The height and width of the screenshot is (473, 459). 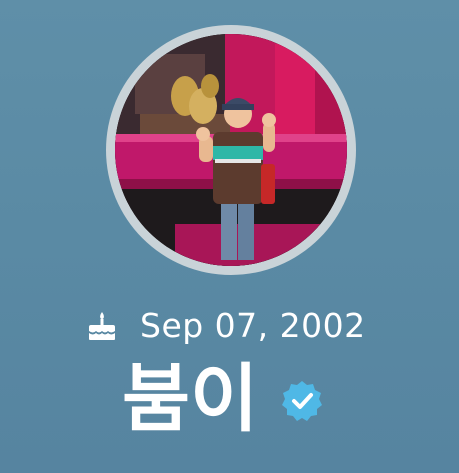 I want to click on birthday-cake-icon, so click(x=102, y=325).